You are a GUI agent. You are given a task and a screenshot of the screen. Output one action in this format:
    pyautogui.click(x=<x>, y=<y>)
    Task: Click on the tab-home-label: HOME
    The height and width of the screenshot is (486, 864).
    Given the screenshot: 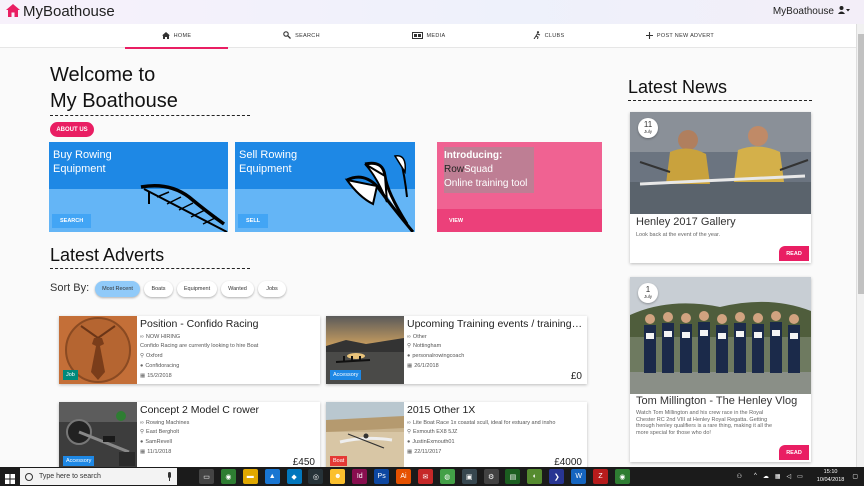 What is the action you would take?
    pyautogui.click(x=182, y=36)
    